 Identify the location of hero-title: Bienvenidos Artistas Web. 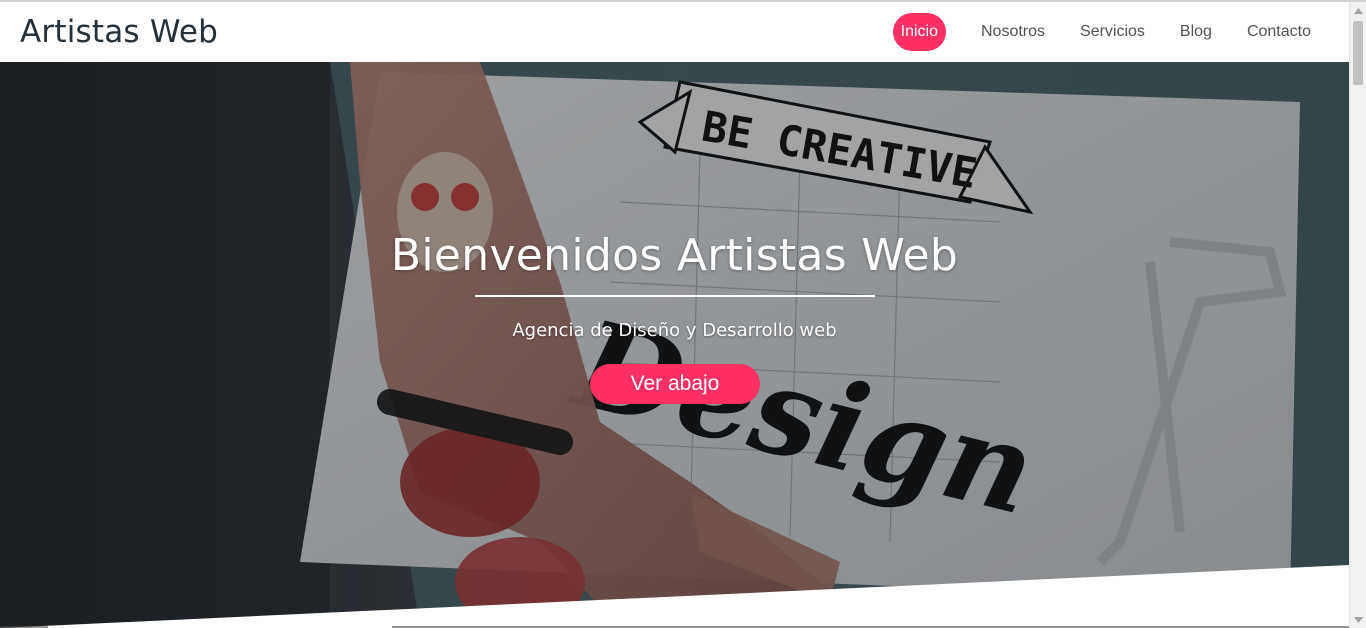
(674, 255).